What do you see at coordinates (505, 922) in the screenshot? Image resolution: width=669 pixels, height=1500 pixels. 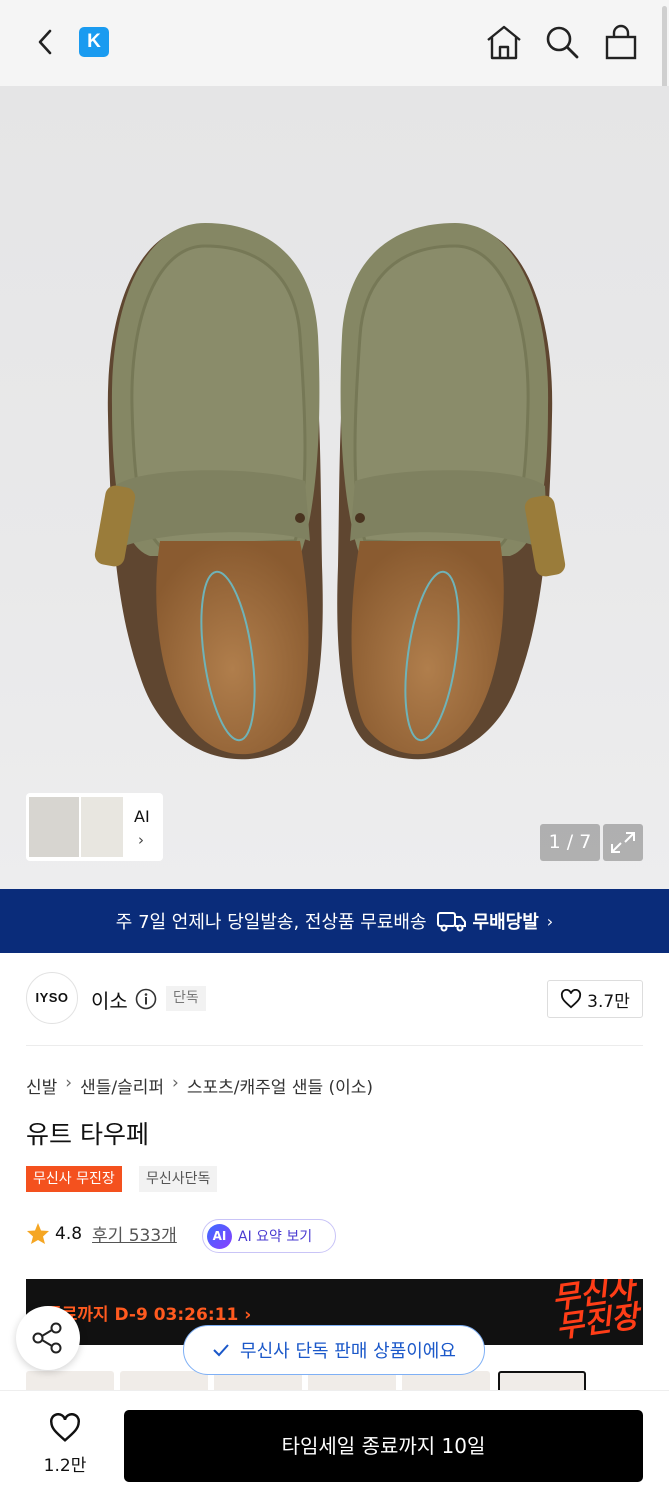 I see `shipping-service-name: 무배당발` at bounding box center [505, 922].